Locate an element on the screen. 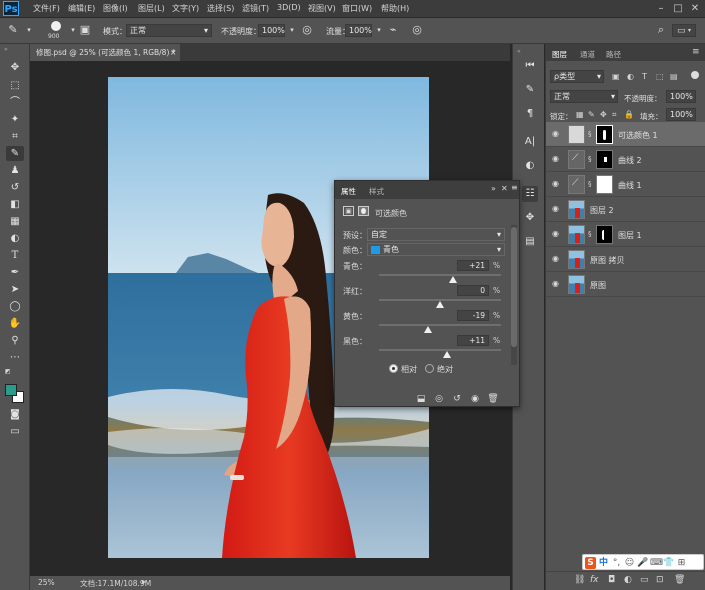 This screenshot has height=590, width=705. ime-lang-label: 中 is located at coordinates (603, 563).